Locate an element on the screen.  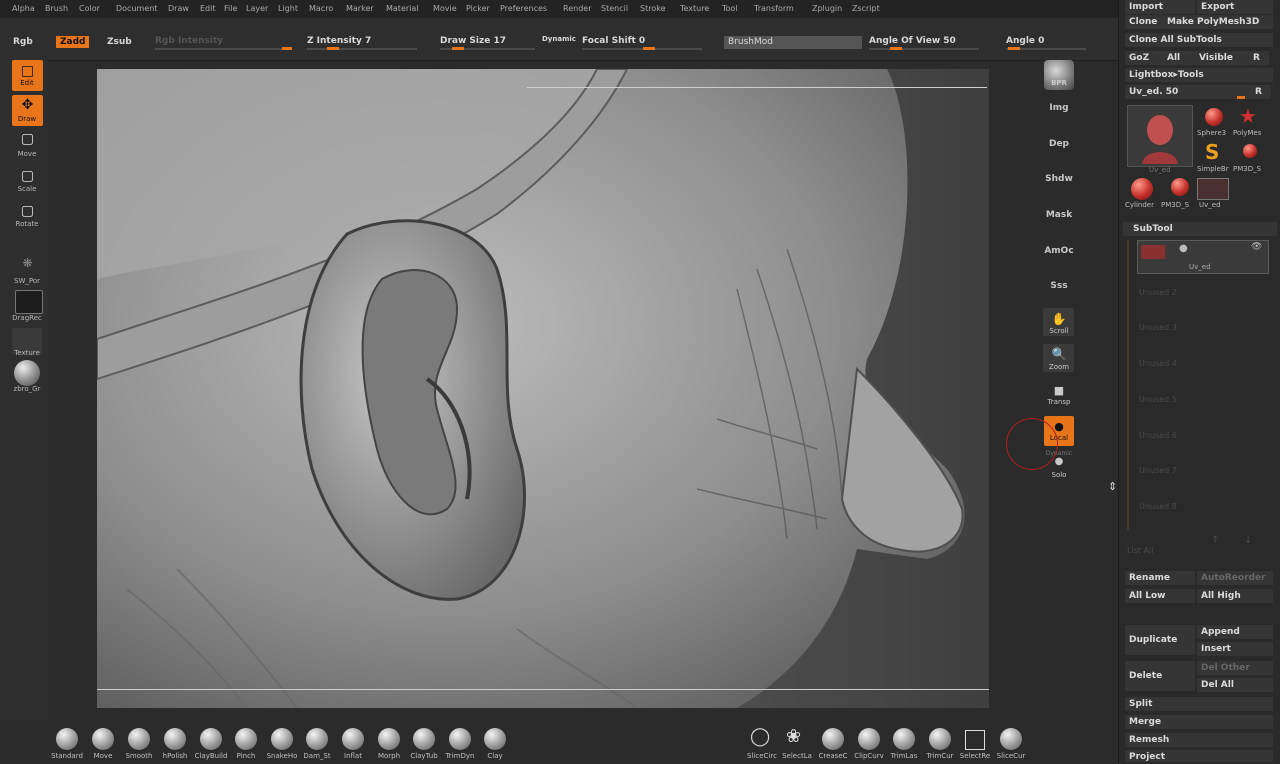
brush-smooth-icon is located at coordinates (139, 739).